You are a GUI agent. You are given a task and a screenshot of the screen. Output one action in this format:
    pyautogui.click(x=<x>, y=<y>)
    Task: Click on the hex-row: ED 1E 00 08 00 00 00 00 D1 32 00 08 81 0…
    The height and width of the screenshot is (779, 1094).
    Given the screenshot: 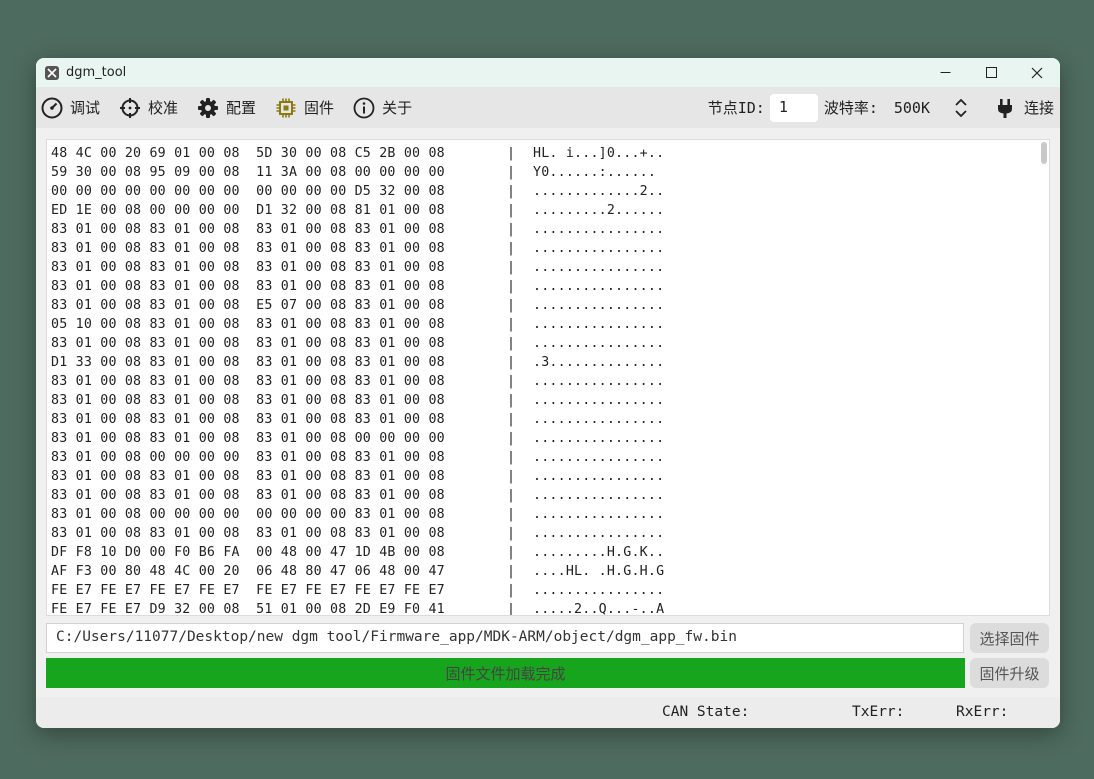 What is the action you would take?
    pyautogui.click(x=357, y=210)
    